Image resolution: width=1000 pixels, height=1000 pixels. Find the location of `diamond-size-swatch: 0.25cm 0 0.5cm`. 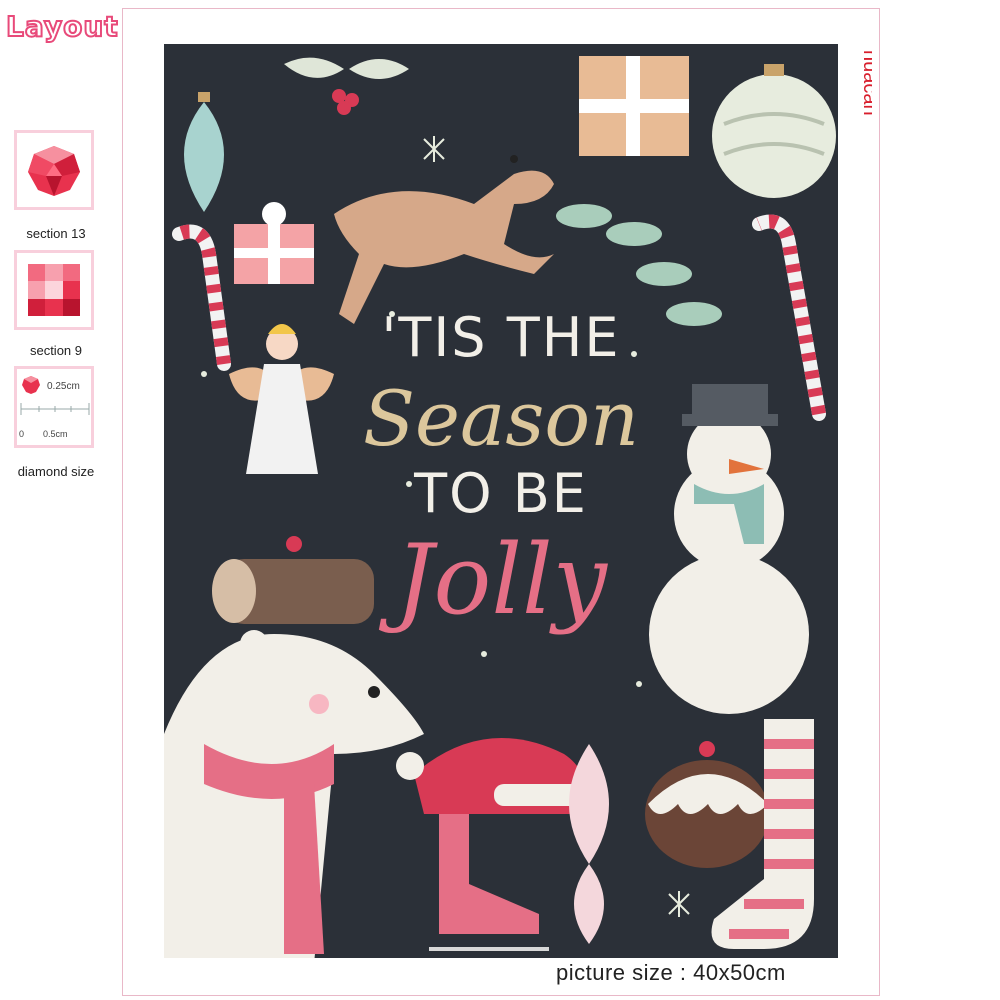

diamond-size-swatch: 0.25cm 0 0.5cm is located at coordinates (54, 407).